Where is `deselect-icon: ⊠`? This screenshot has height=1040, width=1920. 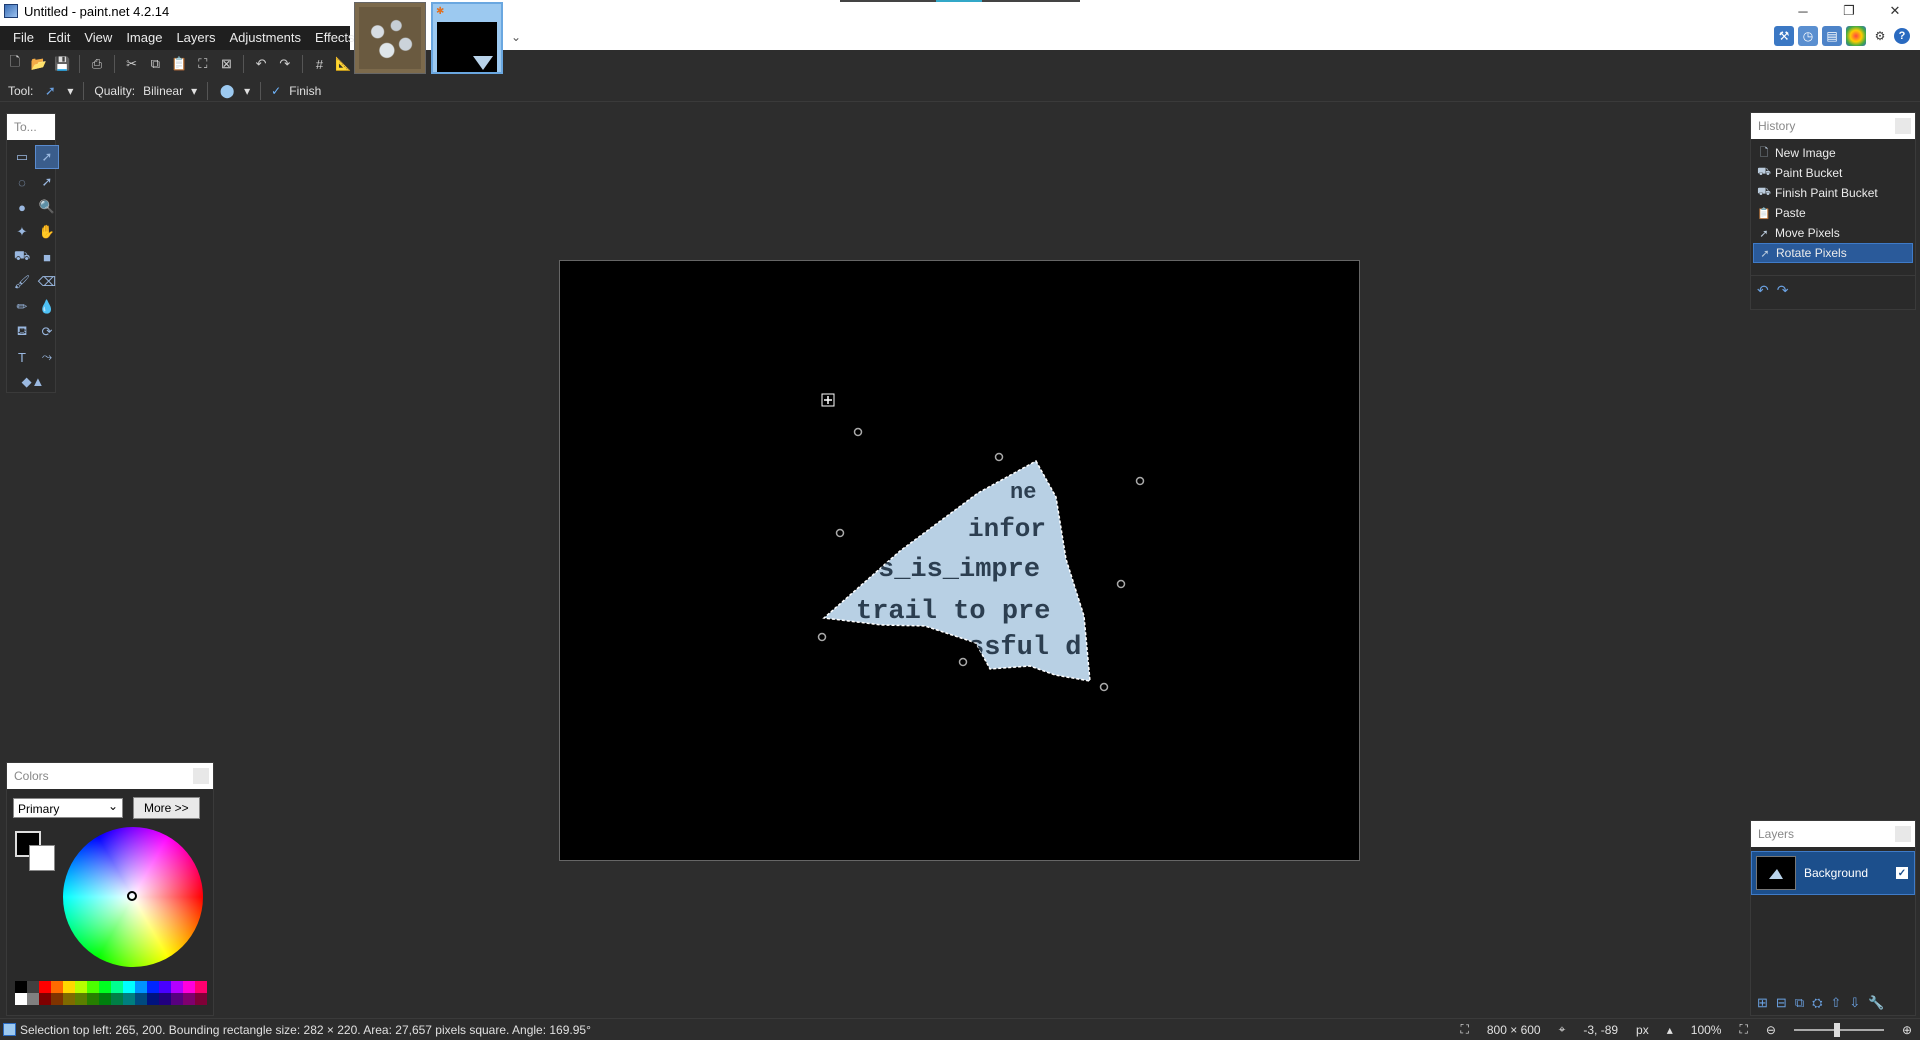 deselect-icon: ⊠ is located at coordinates (227, 64).